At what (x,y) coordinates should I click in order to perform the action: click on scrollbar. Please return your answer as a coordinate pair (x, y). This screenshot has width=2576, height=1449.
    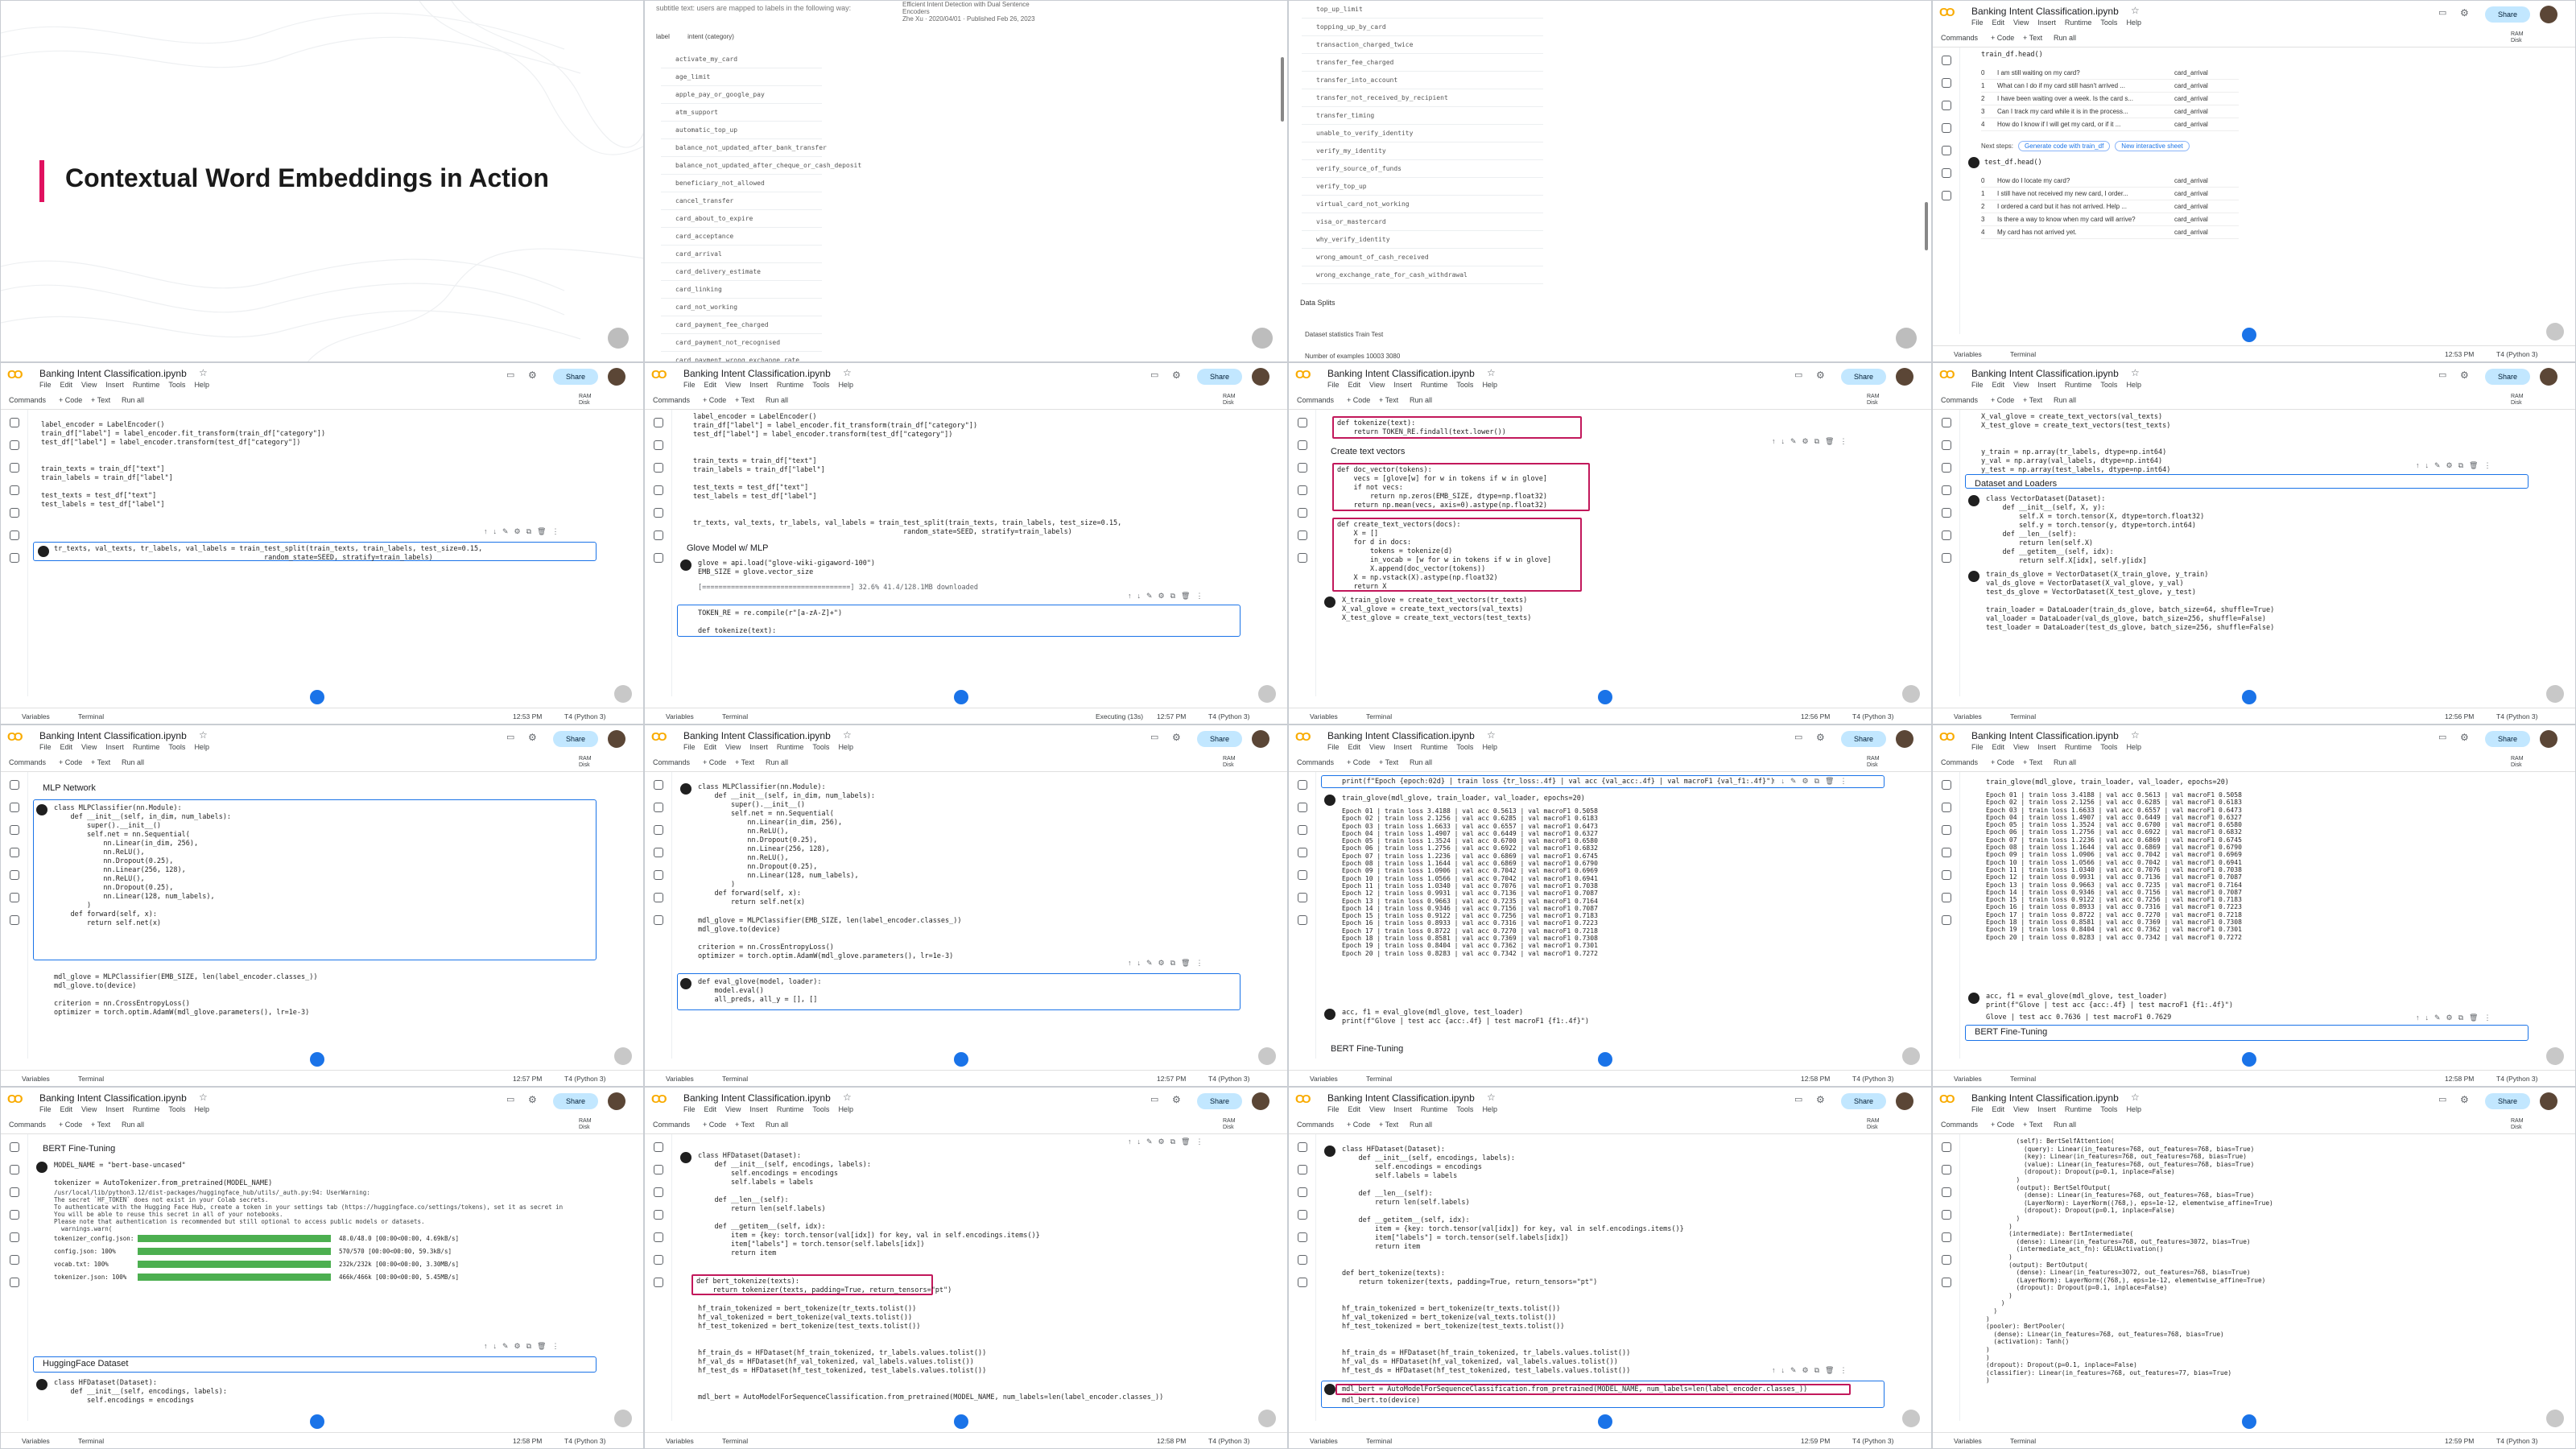
    Looking at the image, I should click on (1927, 226).